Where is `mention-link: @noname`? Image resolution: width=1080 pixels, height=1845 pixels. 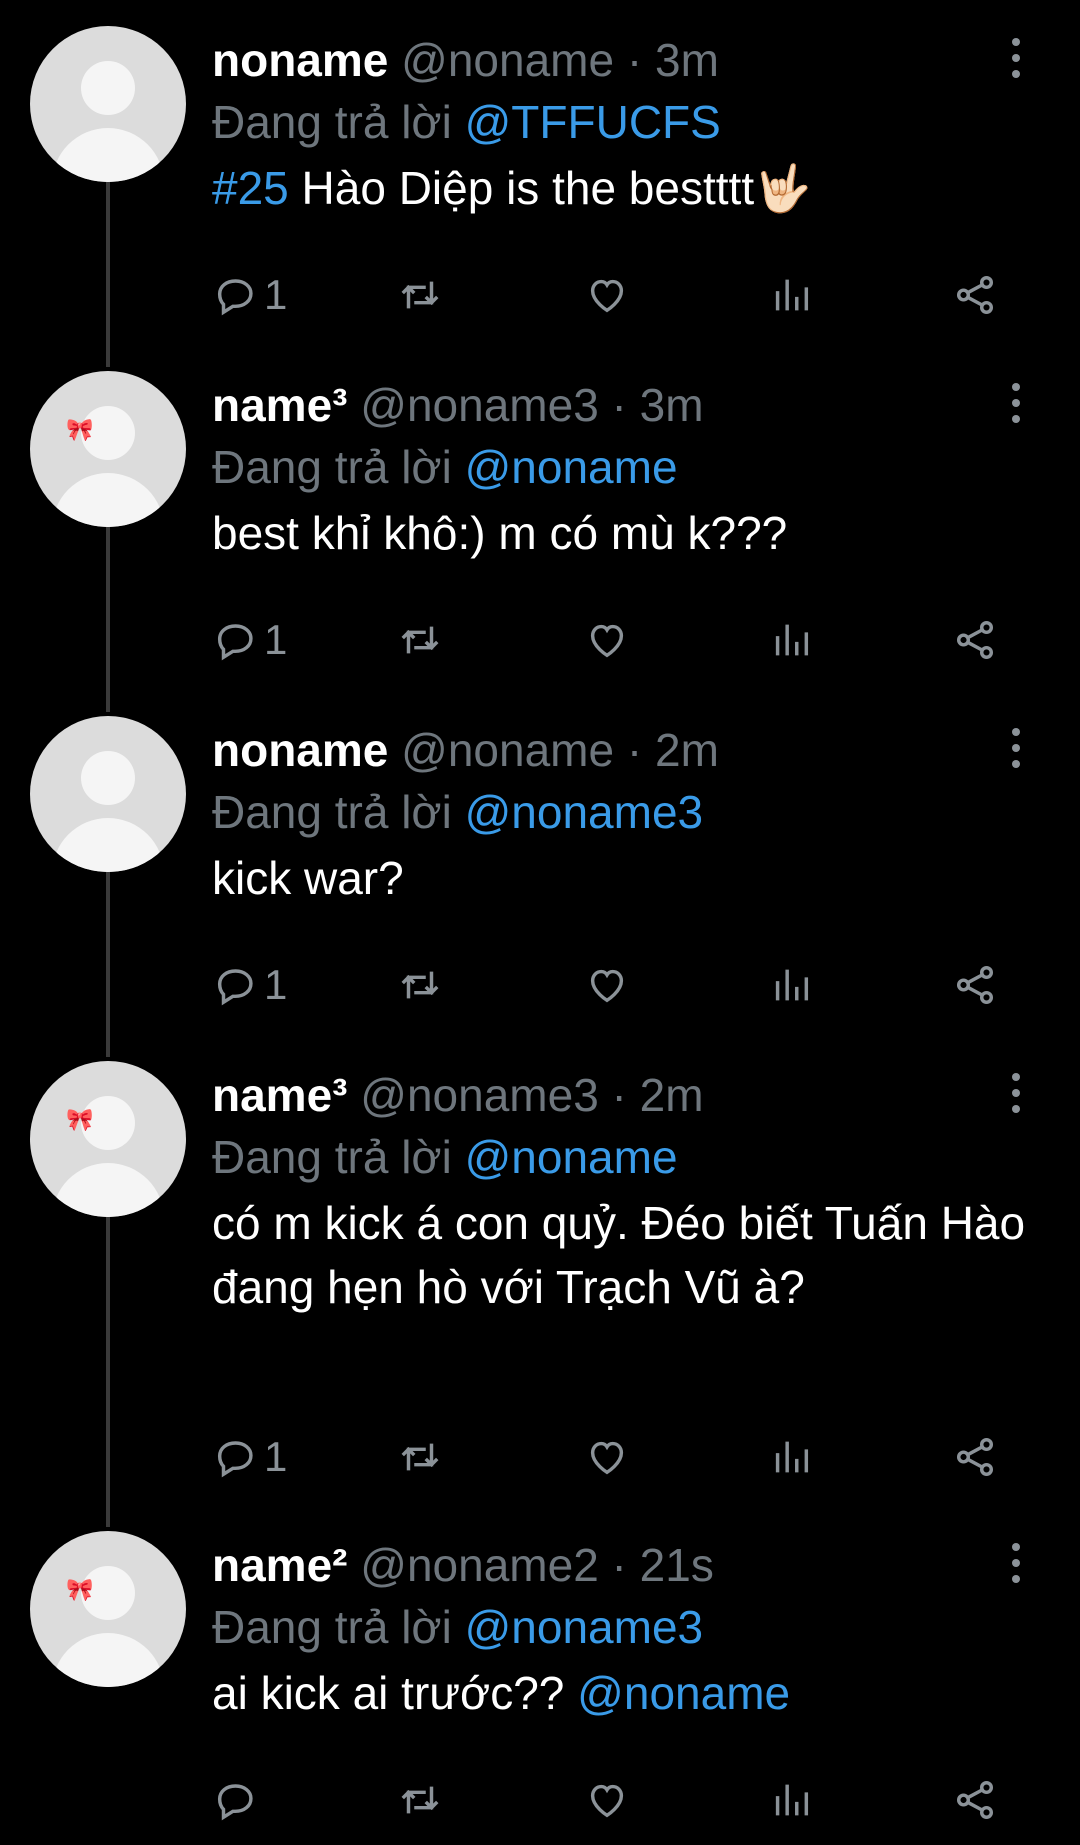
mention-link: @noname is located at coordinates (683, 1693).